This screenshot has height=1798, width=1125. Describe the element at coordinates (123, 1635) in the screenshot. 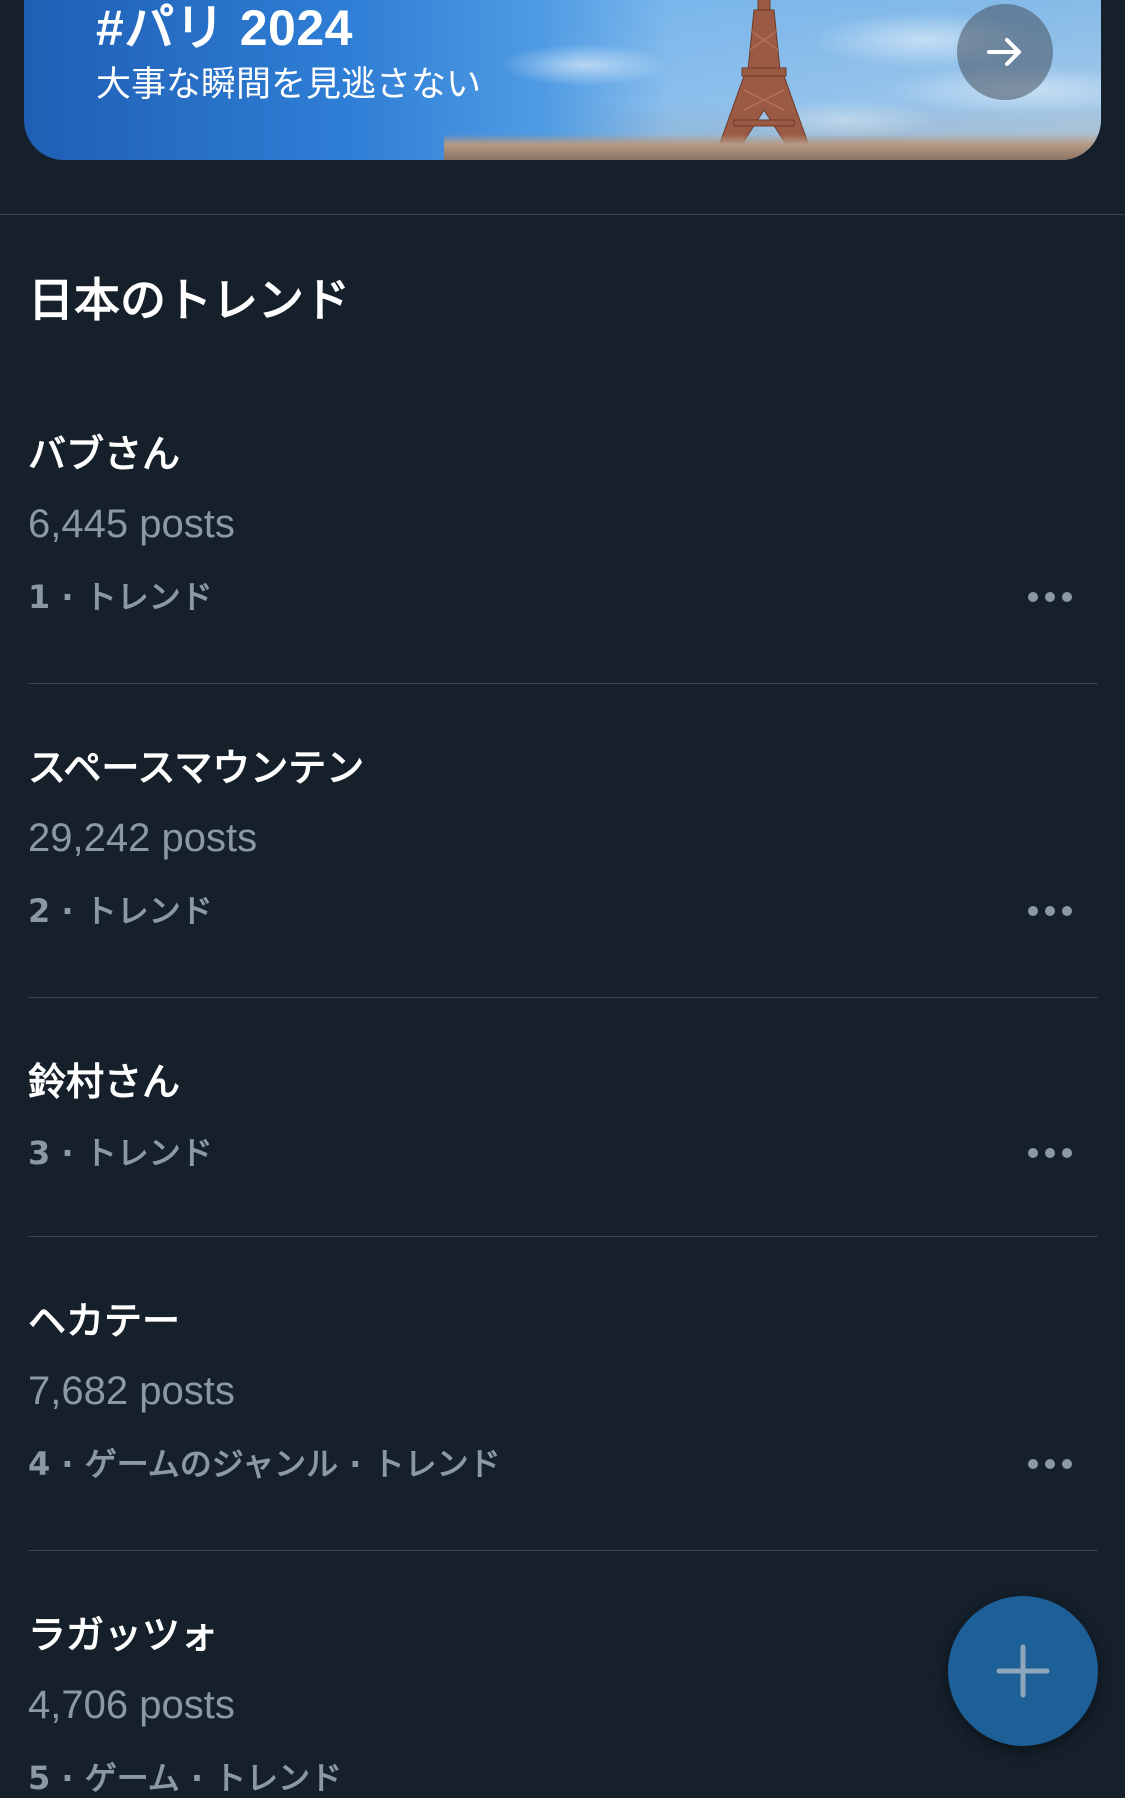

I see `trend-name: ラガッツォ` at that location.